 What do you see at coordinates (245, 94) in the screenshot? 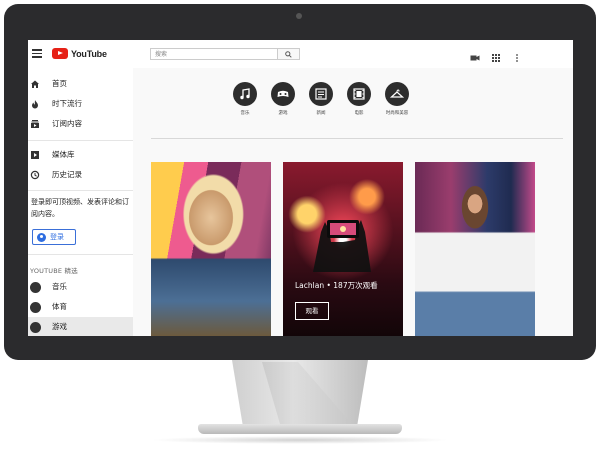
I see `music-note-icon` at bounding box center [245, 94].